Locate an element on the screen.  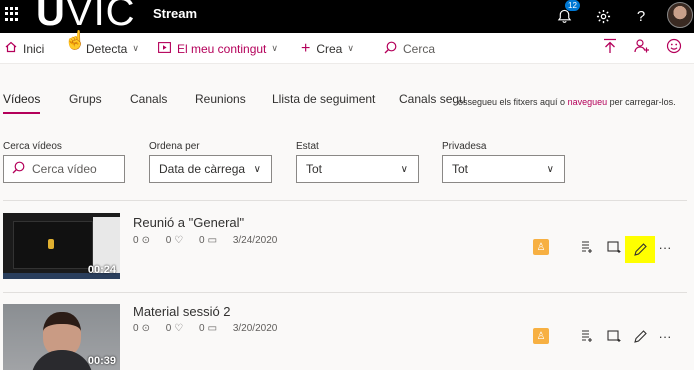
app-name: Stream is located at coordinates (175, 13).